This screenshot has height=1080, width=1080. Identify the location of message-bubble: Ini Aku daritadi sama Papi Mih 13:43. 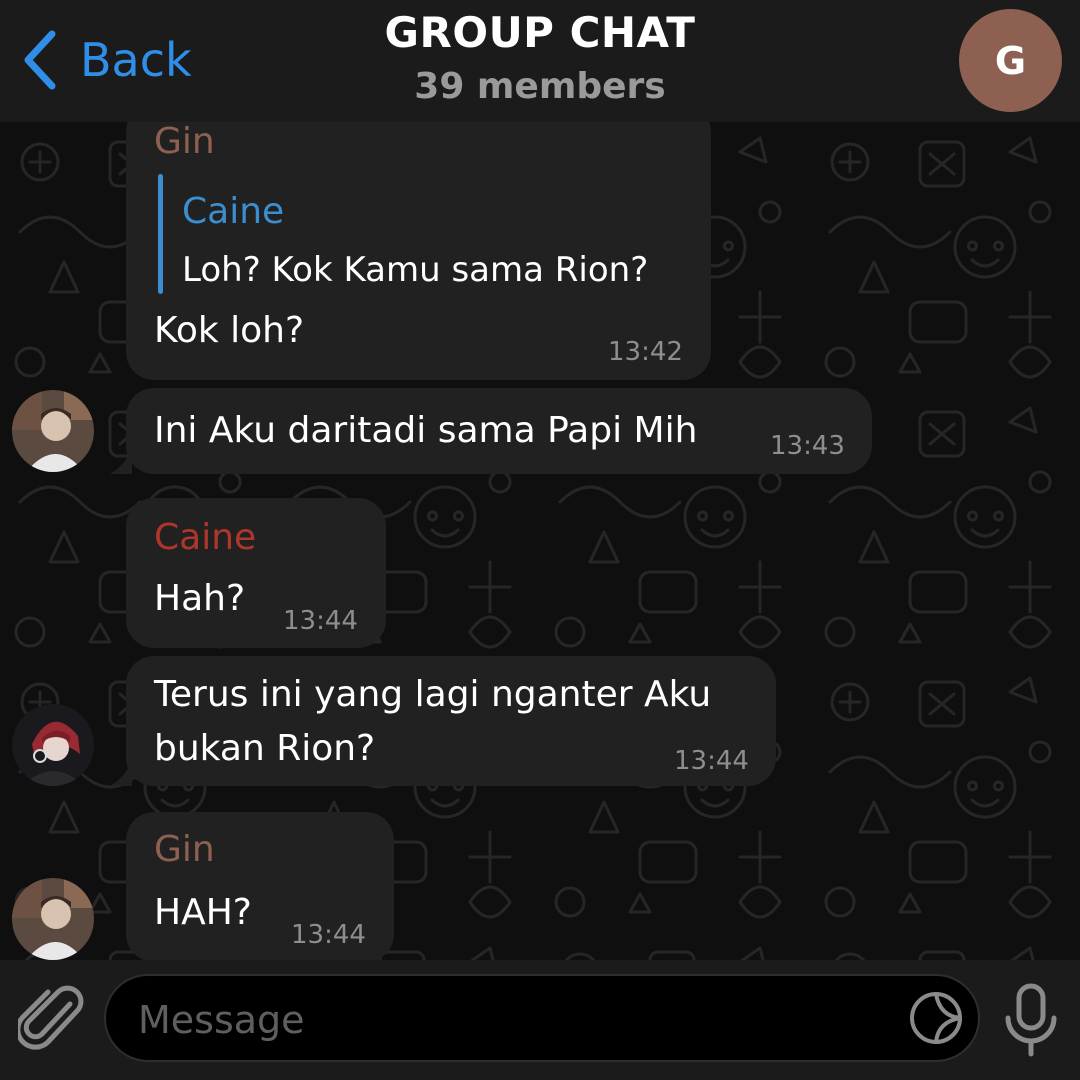
(499, 431).